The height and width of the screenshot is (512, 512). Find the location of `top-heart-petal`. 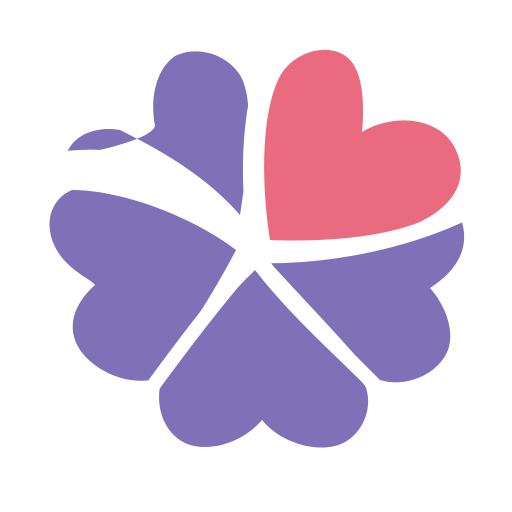

top-heart-petal is located at coordinates (362, 145).